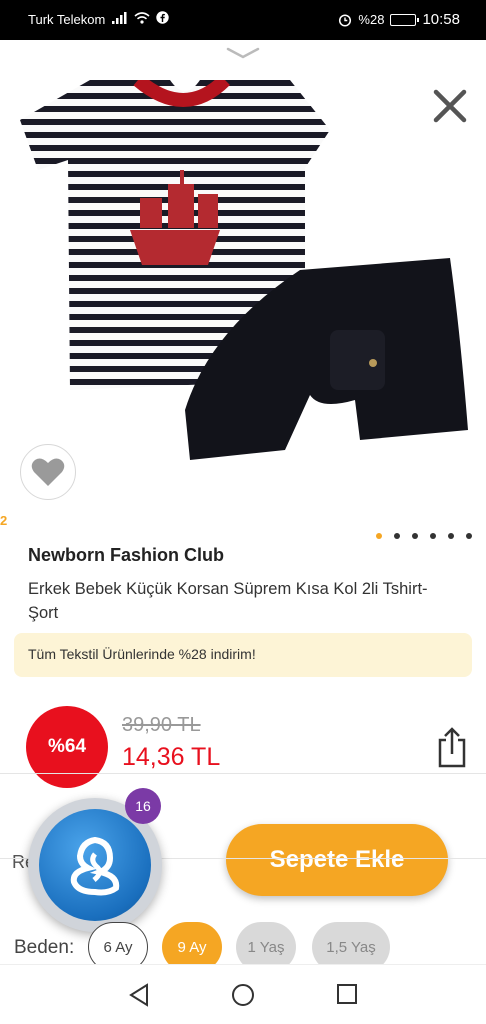 This screenshot has width=486, height=1024. I want to click on brand-name: Newborn Fashion Club, so click(126, 555).